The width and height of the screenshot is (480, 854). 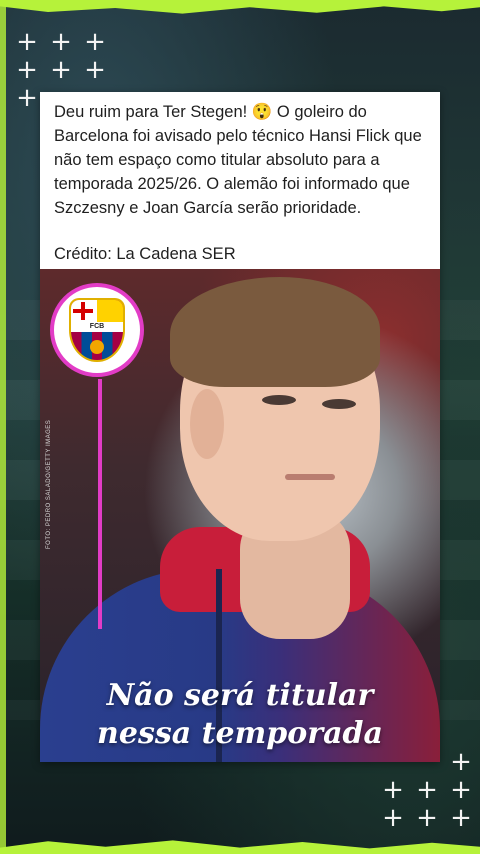 What do you see at coordinates (97, 327) in the screenshot?
I see `crest-label: FCB` at bounding box center [97, 327].